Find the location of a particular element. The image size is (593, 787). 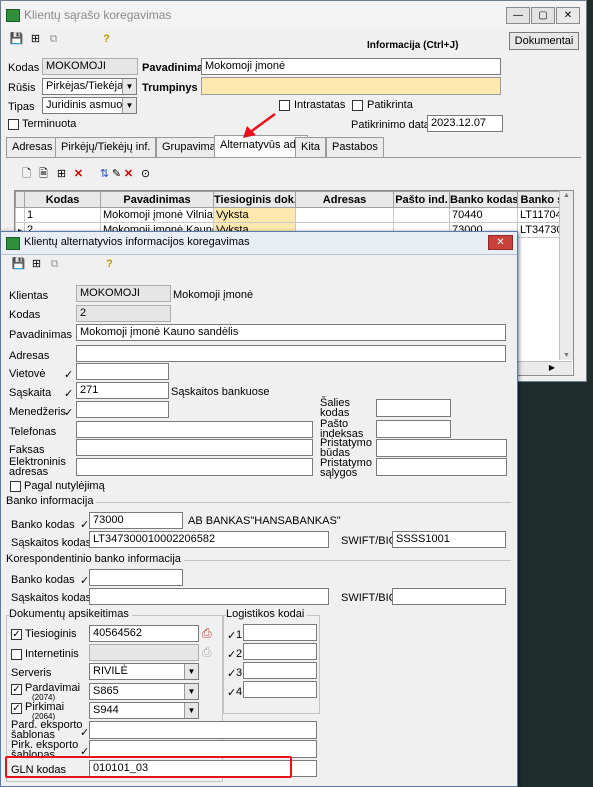

new-icon: 🗋 is located at coordinates (26, 174).